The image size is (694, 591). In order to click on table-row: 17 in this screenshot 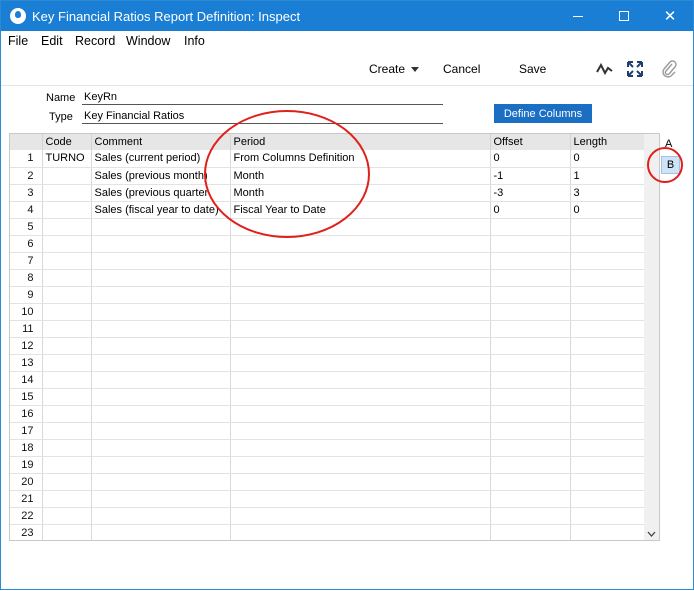, I will do `click(328, 431)`.